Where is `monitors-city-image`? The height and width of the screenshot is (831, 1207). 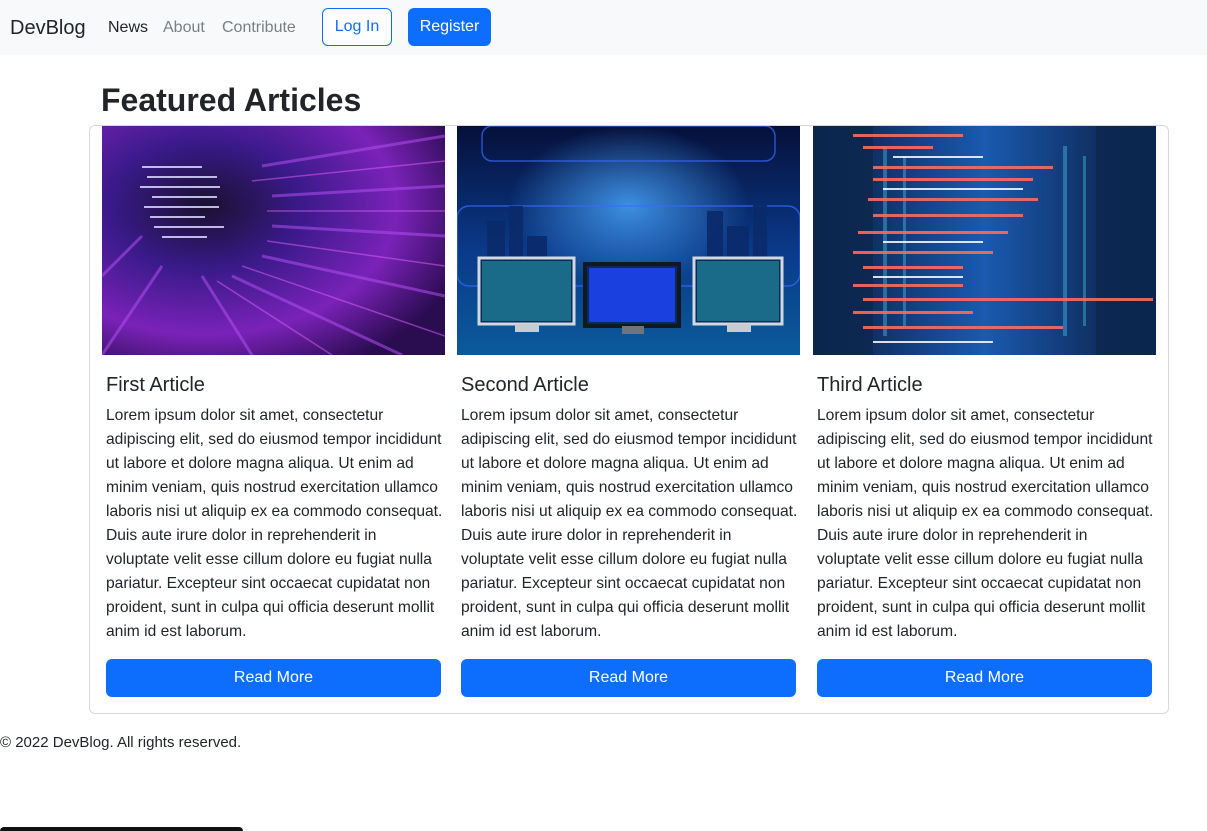
monitors-city-image is located at coordinates (628, 240).